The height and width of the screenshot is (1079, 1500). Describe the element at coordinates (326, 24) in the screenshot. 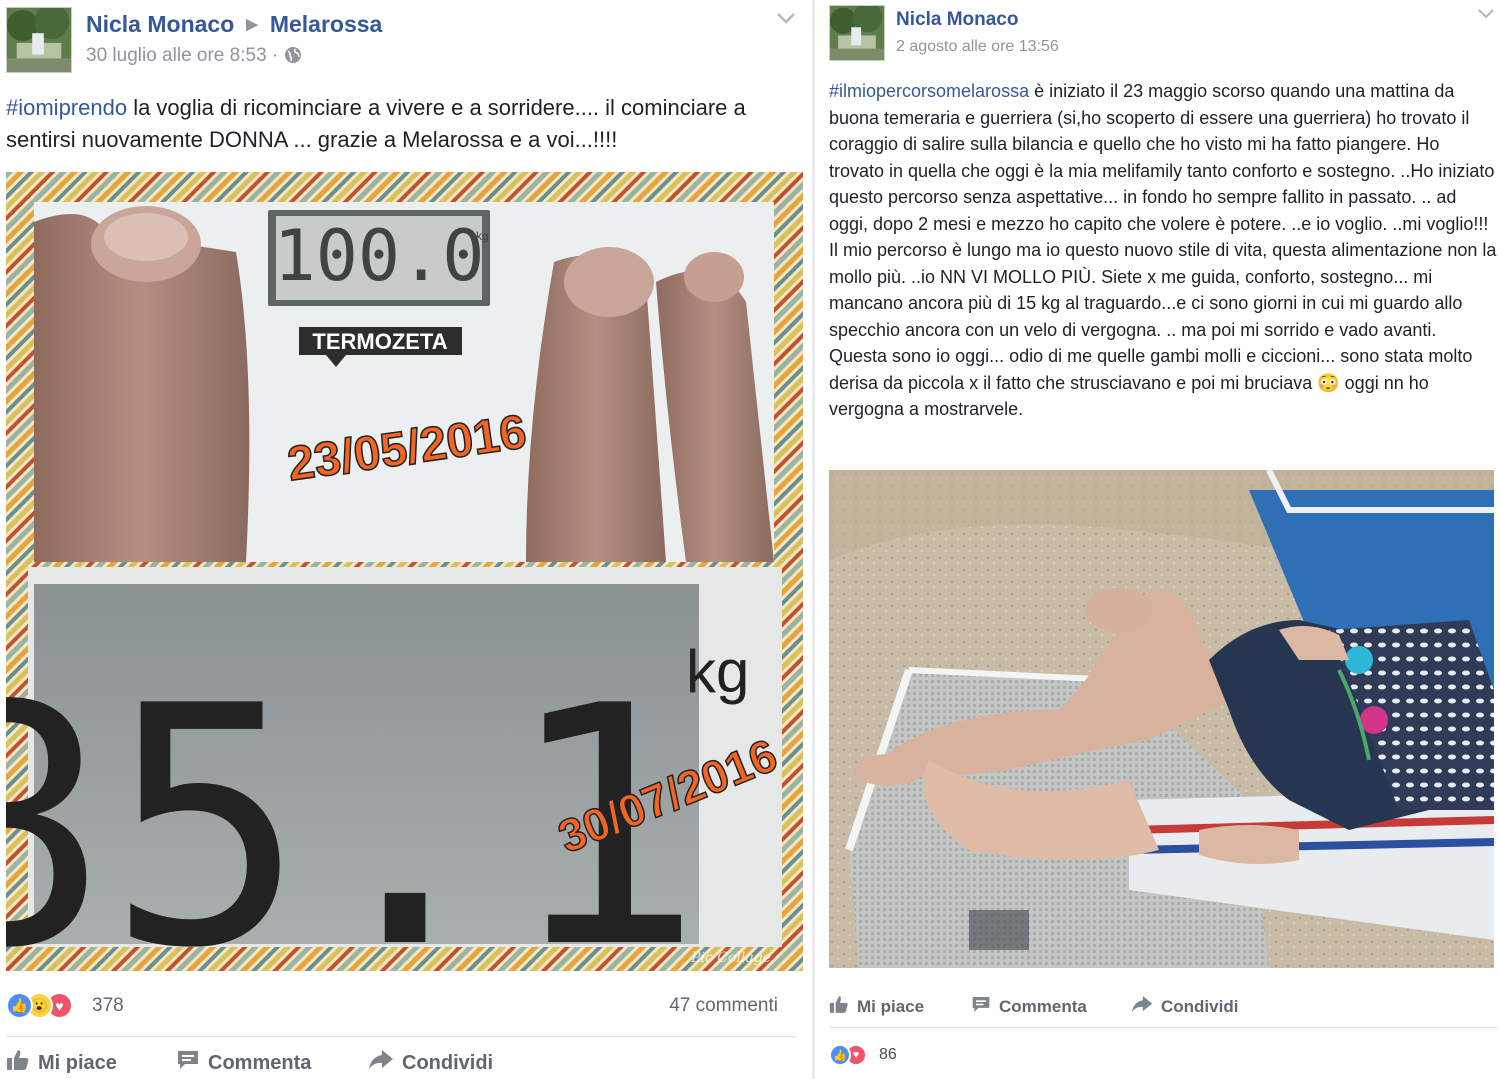

I see `group-name: Melarossa` at that location.